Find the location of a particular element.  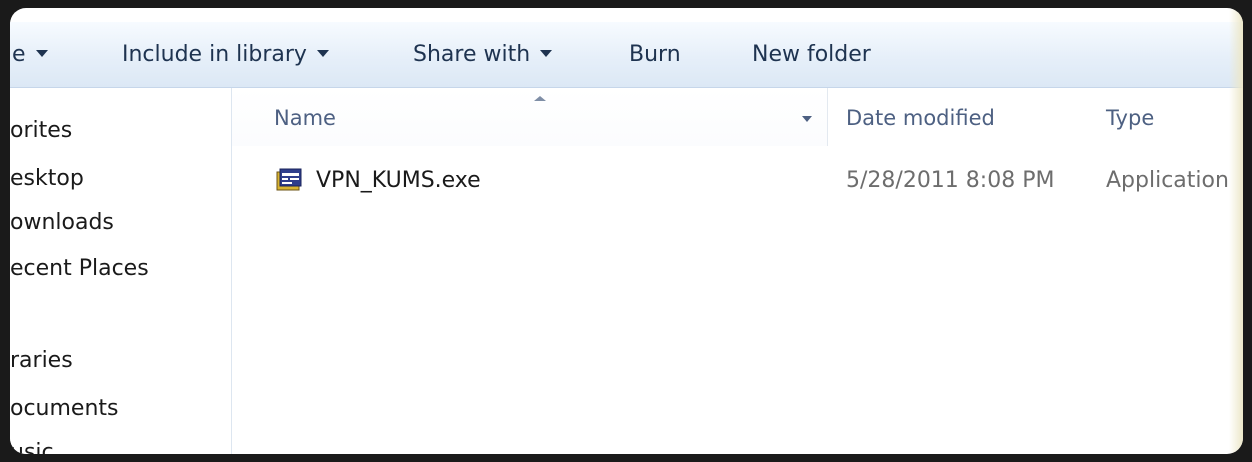

organize-menu-button: e is located at coordinates (30, 55).